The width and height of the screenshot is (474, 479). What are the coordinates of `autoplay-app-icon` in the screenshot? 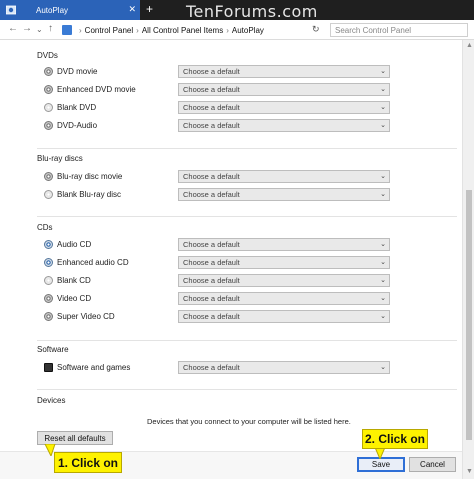 It's located at (11, 10).